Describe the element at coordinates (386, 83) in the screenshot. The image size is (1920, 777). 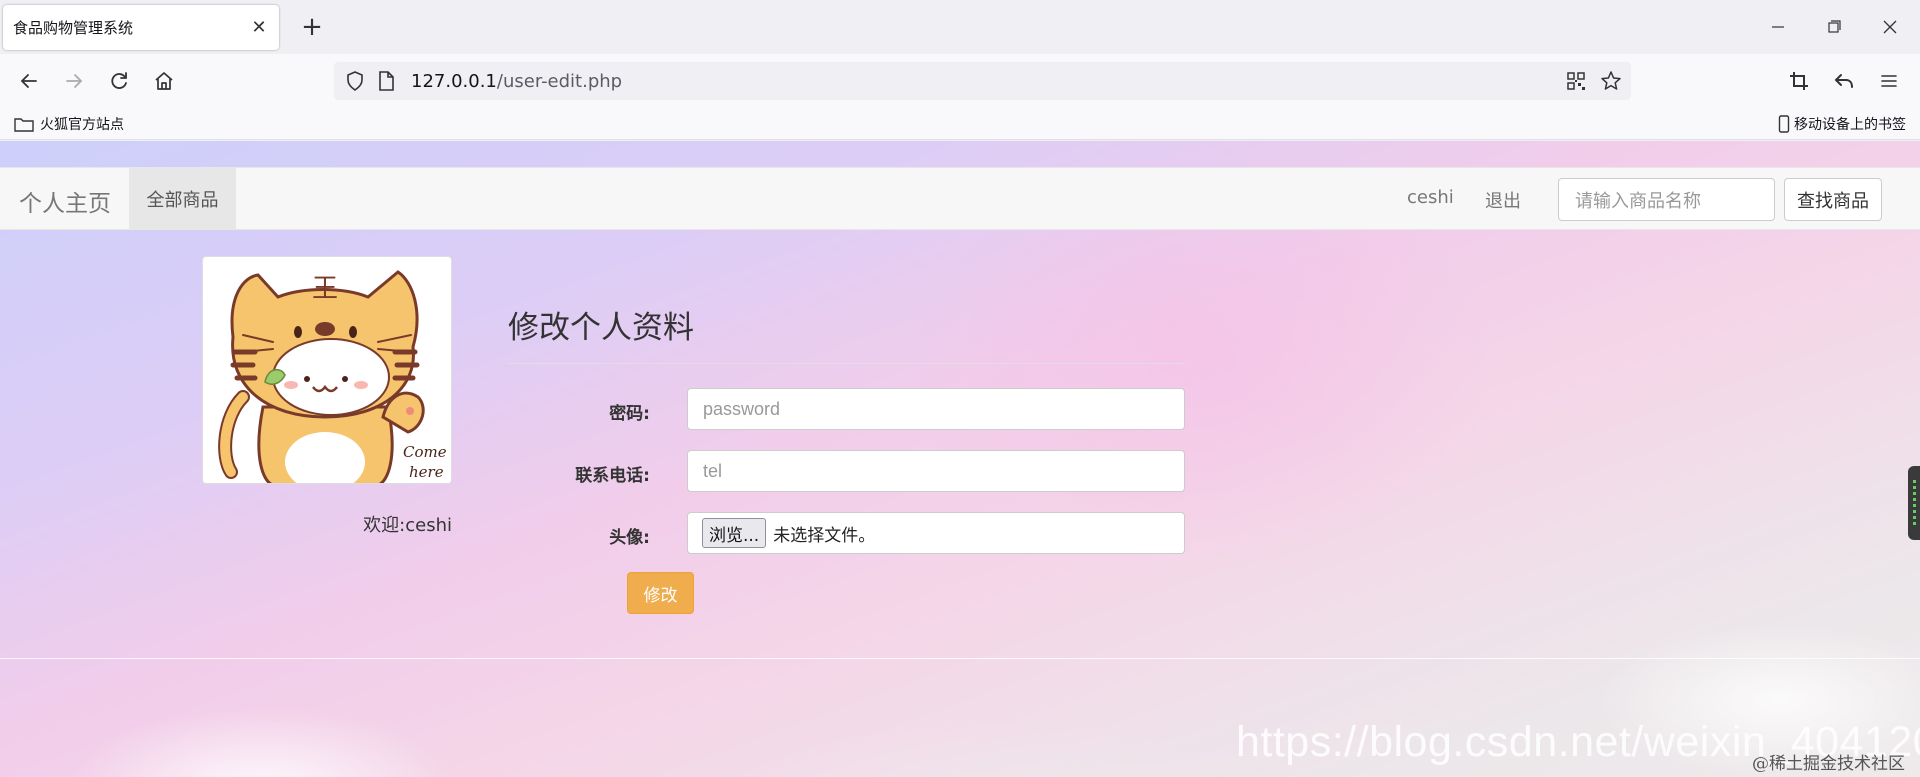
I see `page-info-icon` at that location.